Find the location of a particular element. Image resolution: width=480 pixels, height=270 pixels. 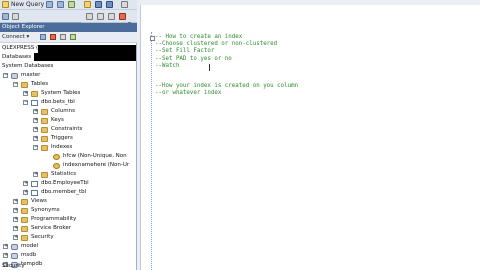

code-line-3: --Set Fill Factor is located at coordinates (185, 51).